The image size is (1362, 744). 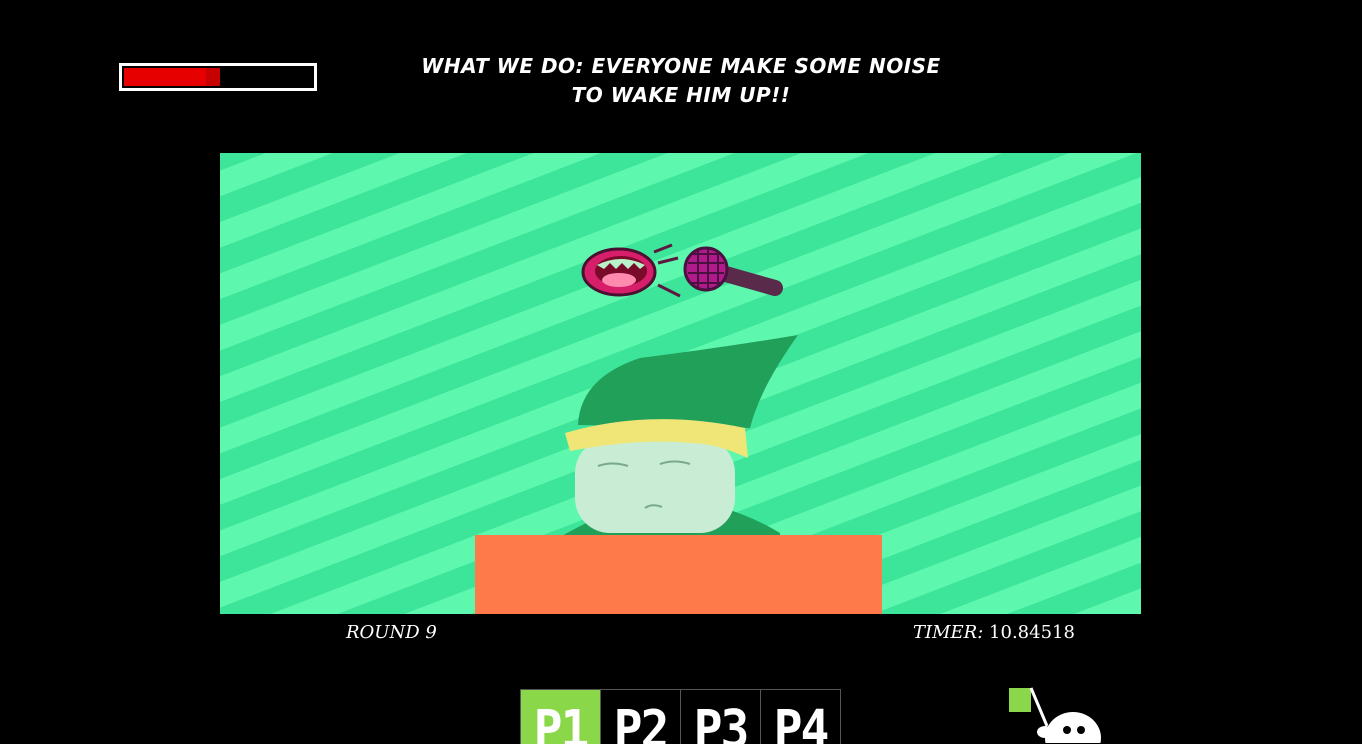 I want to click on microphone-icon, so click(x=733, y=271).